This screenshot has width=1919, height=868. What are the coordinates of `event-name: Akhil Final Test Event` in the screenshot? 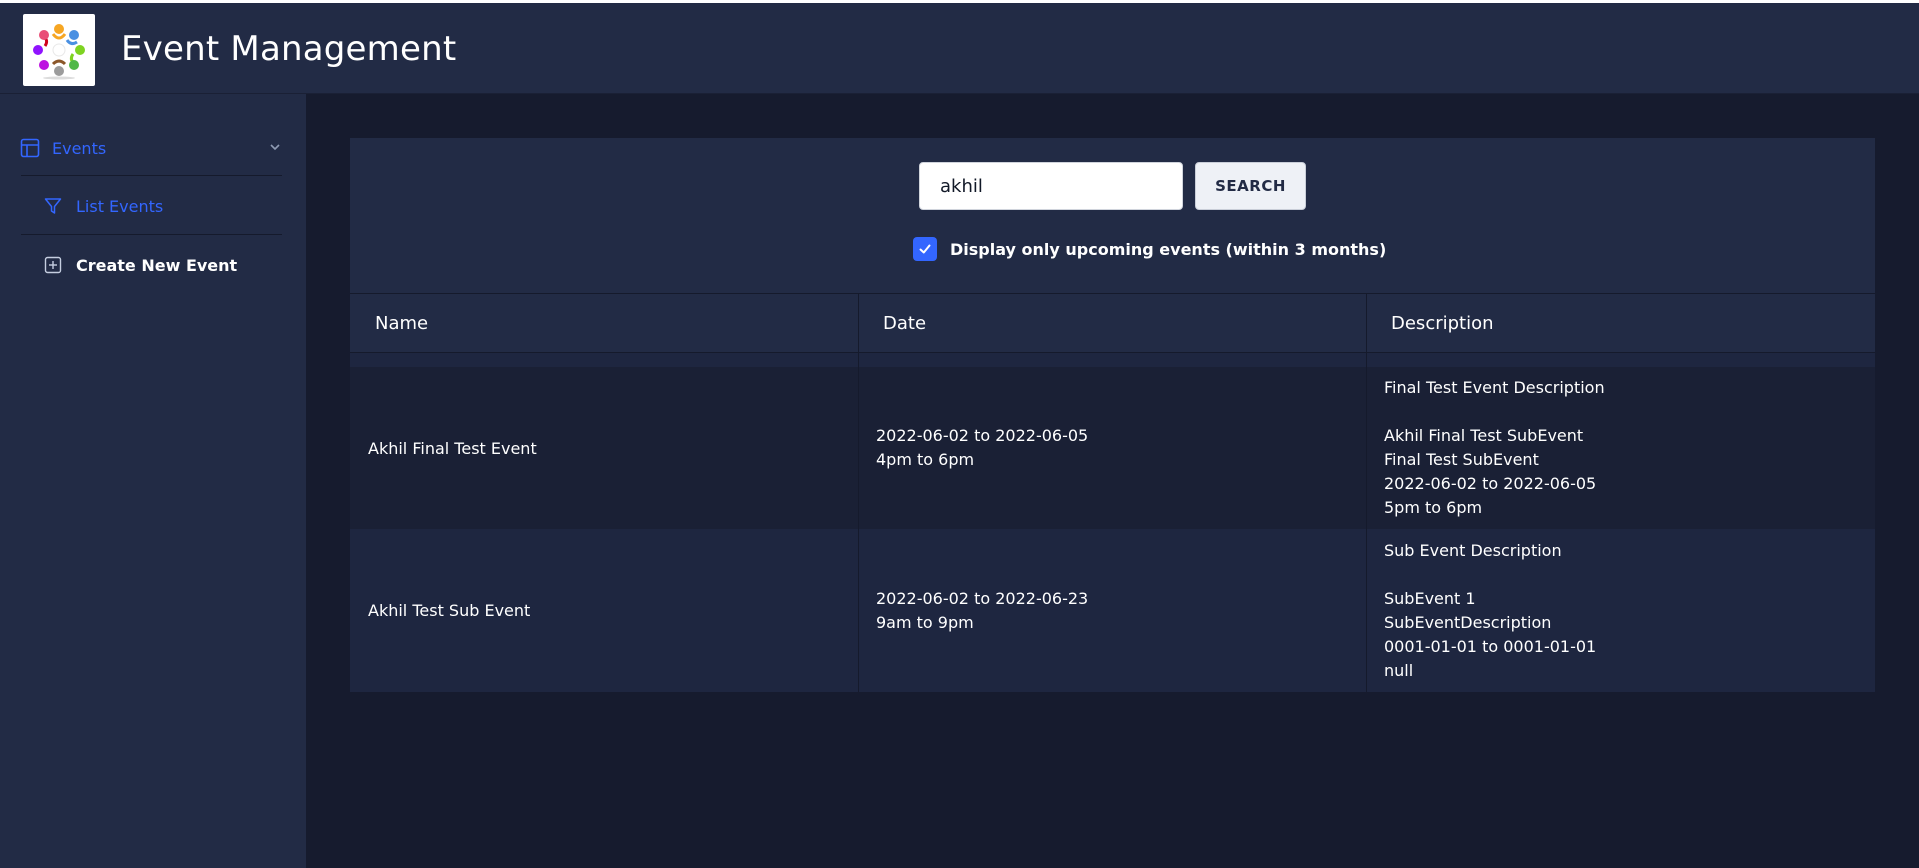 It's located at (452, 448).